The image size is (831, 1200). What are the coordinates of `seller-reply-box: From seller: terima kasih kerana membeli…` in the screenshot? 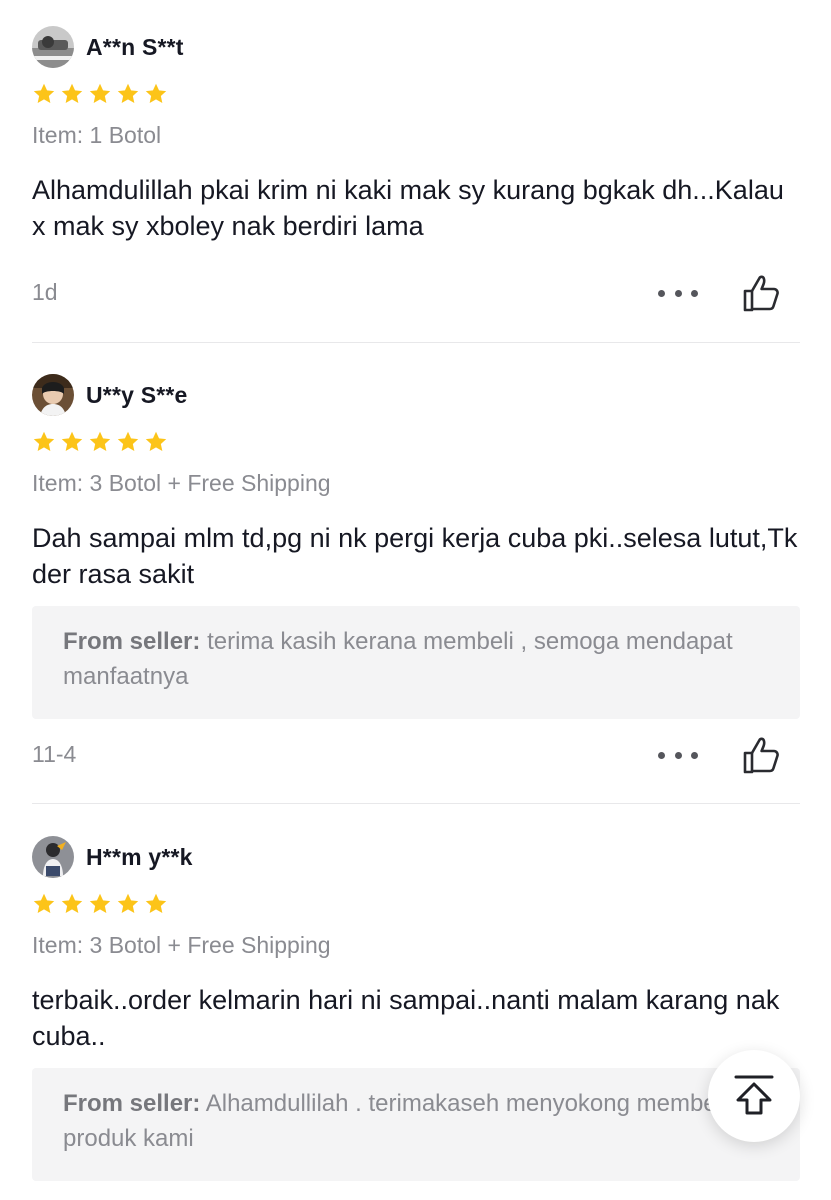 It's located at (416, 662).